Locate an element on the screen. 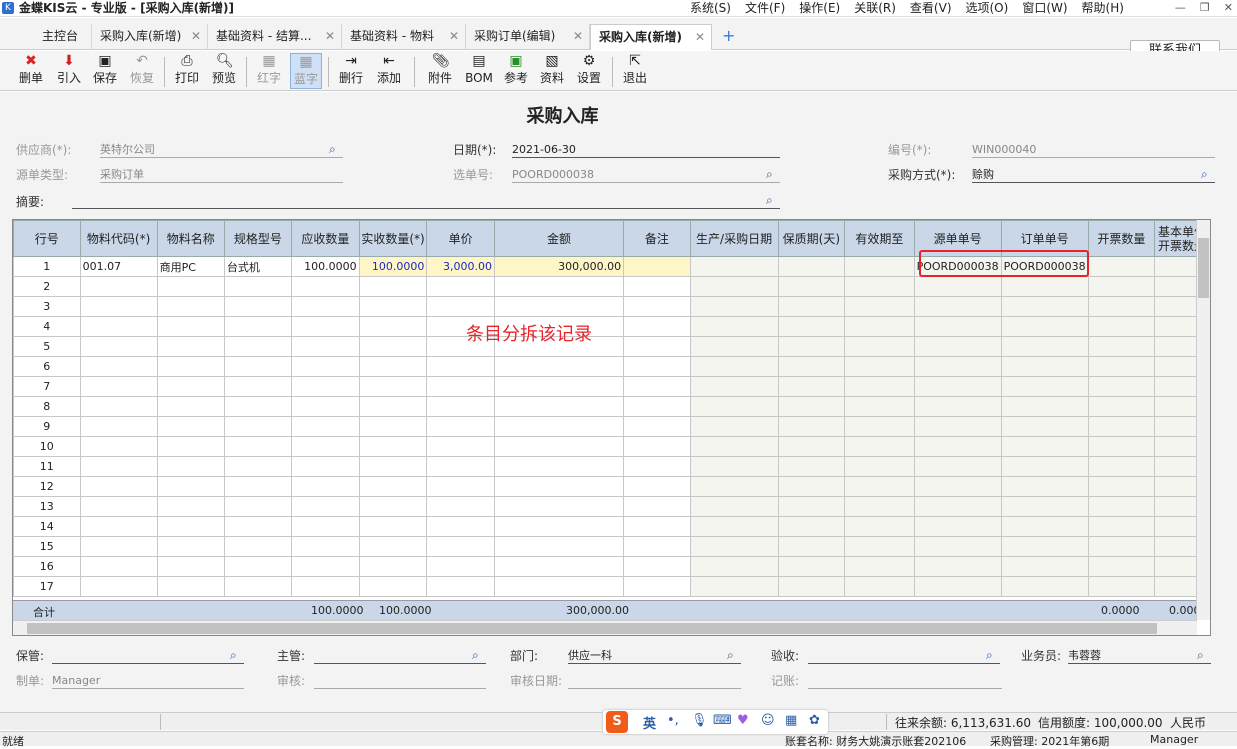 The image size is (1237, 749). delete-row-button: ⇥ 删行 is located at coordinates (351, 70).